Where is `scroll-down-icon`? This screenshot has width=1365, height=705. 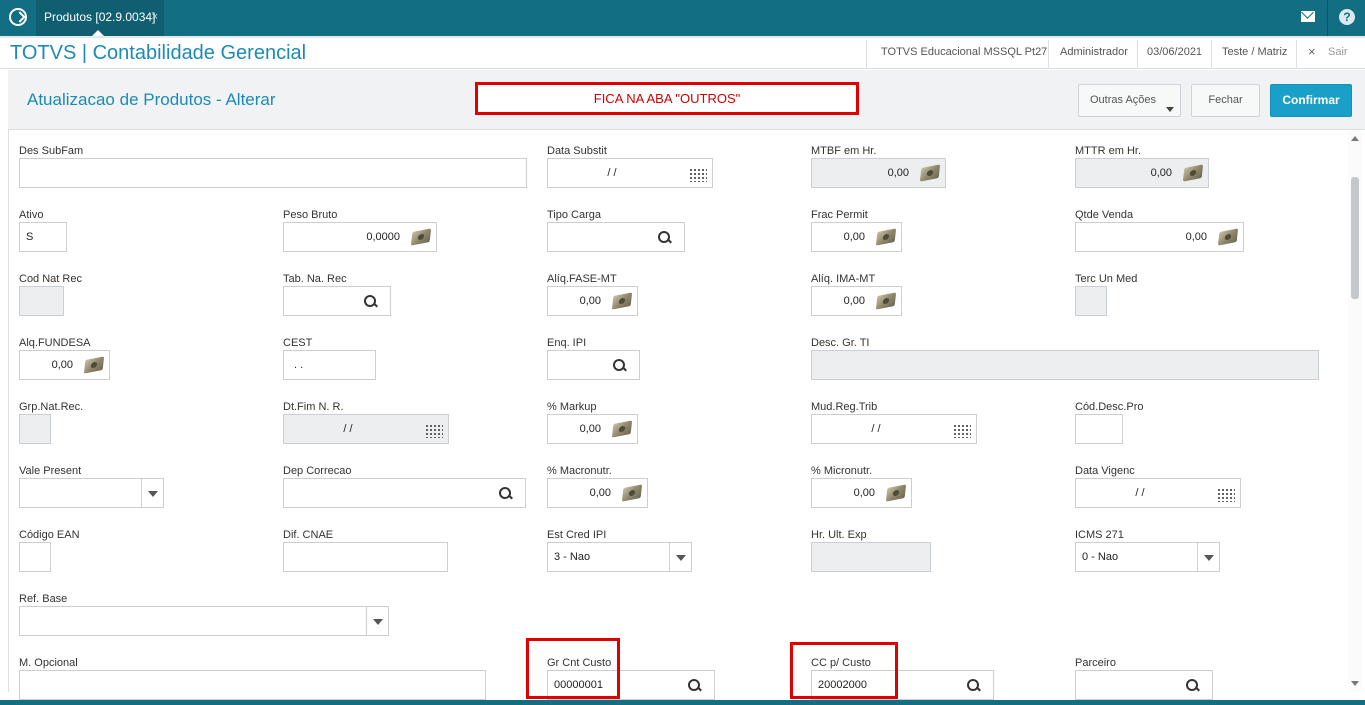
scroll-down-icon is located at coordinates (1355, 683).